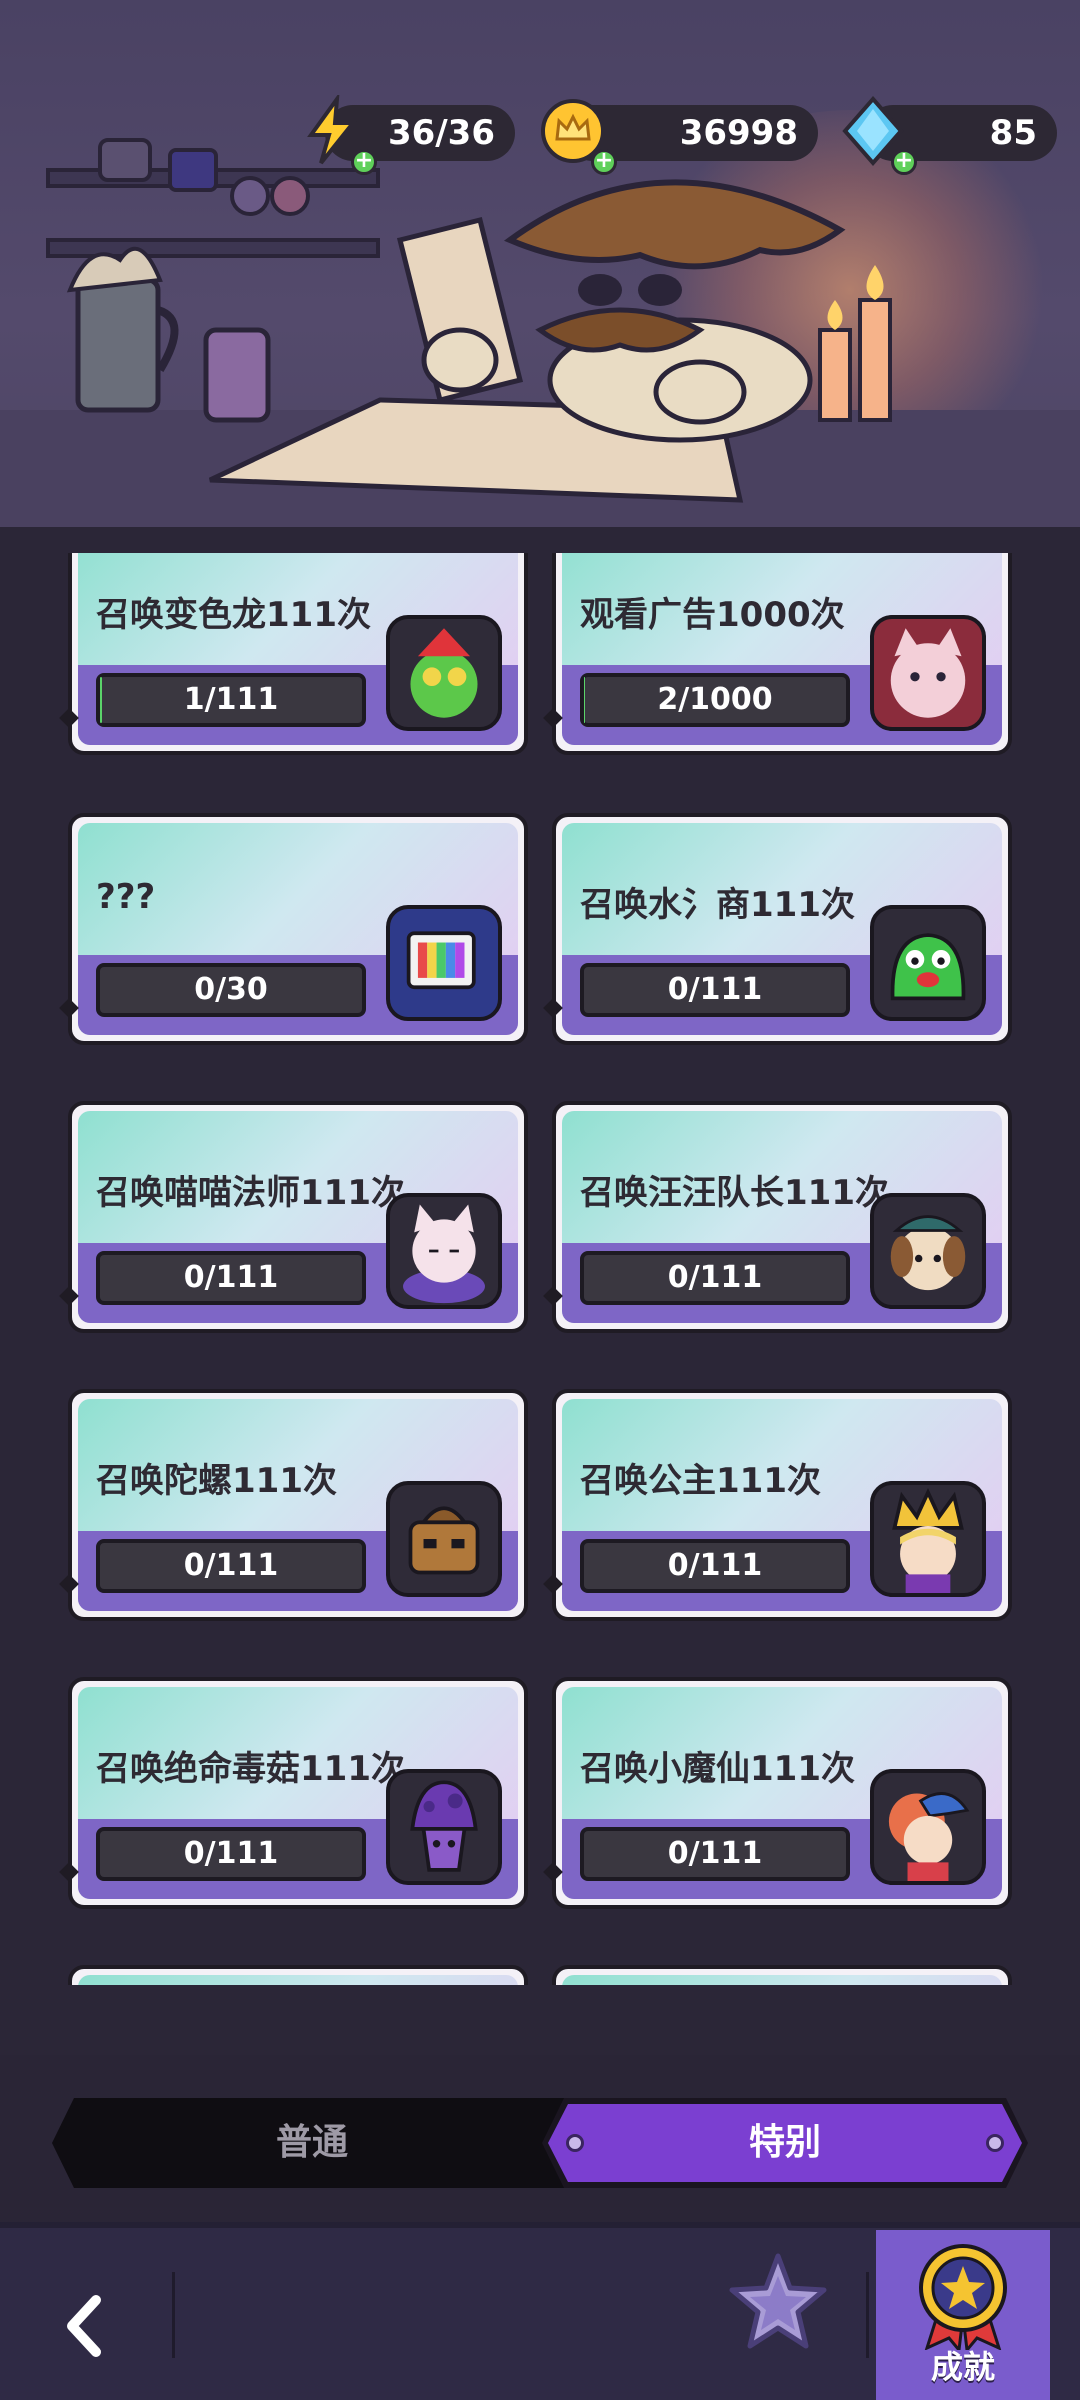 The width and height of the screenshot is (1080, 2400). What do you see at coordinates (444, 1539) in the screenshot?
I see `spinning-top-portrait-icon` at bounding box center [444, 1539].